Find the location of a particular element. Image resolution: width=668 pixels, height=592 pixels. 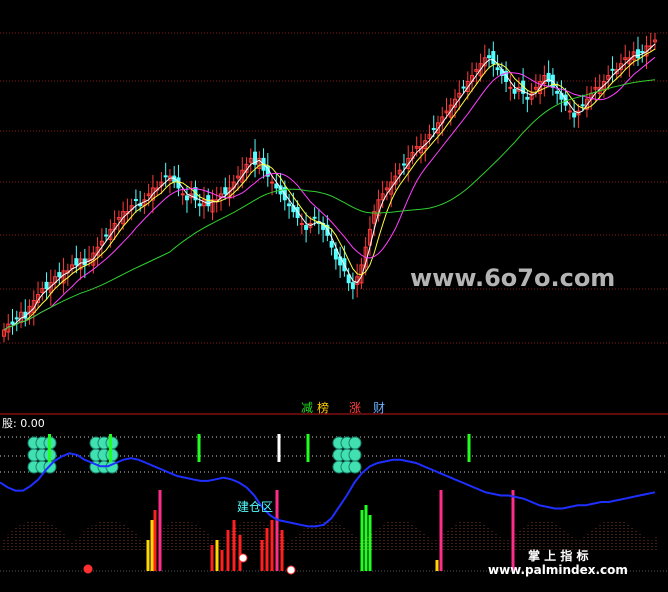

legend-token: 财 is located at coordinates (379, 408).